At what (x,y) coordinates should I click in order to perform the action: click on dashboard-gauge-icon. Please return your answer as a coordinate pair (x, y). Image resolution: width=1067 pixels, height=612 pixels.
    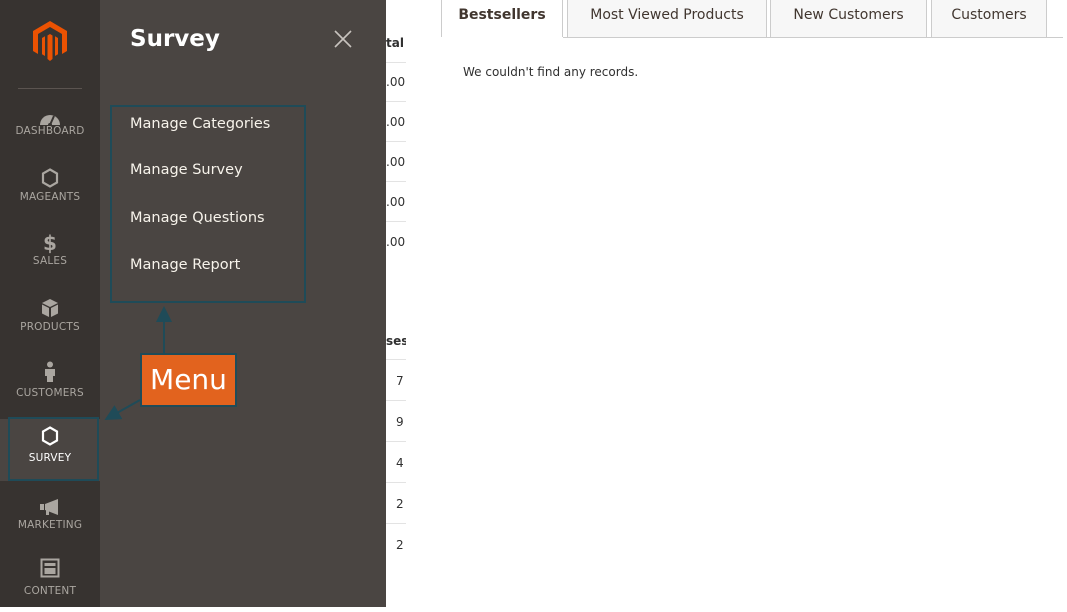
    Looking at the image, I should click on (50, 112).